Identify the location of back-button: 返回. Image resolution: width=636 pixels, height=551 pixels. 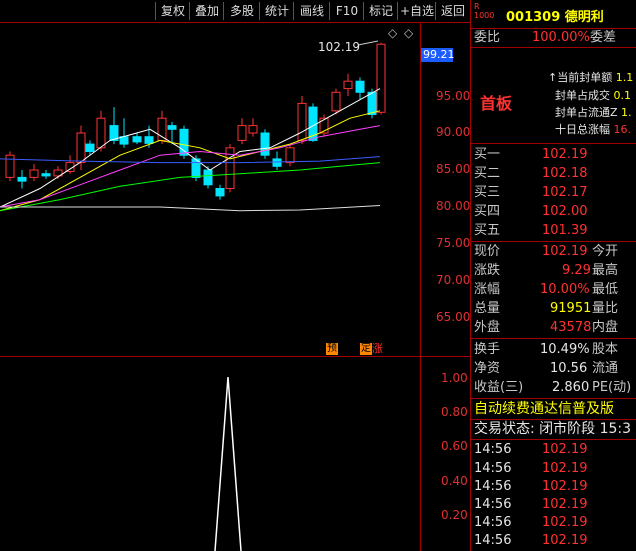
(452, 11).